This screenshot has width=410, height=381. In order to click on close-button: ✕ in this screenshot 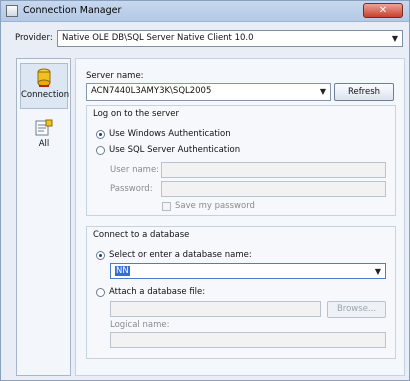, I will do `click(383, 10)`.